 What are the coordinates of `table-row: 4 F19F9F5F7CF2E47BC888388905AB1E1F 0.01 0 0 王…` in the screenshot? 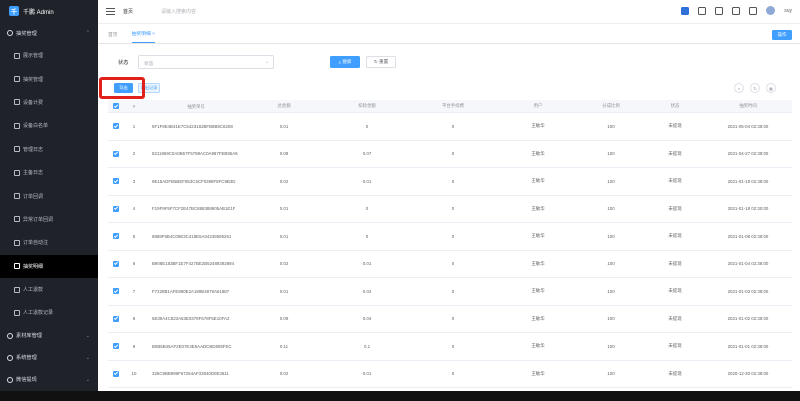 It's located at (450, 209).